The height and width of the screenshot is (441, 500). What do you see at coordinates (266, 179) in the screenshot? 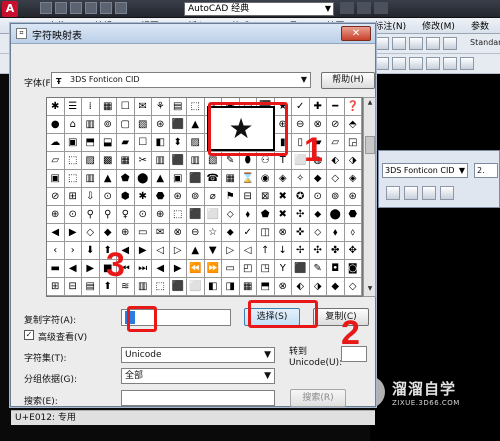
I see `glyph-cell: ◉` at bounding box center [266, 179].